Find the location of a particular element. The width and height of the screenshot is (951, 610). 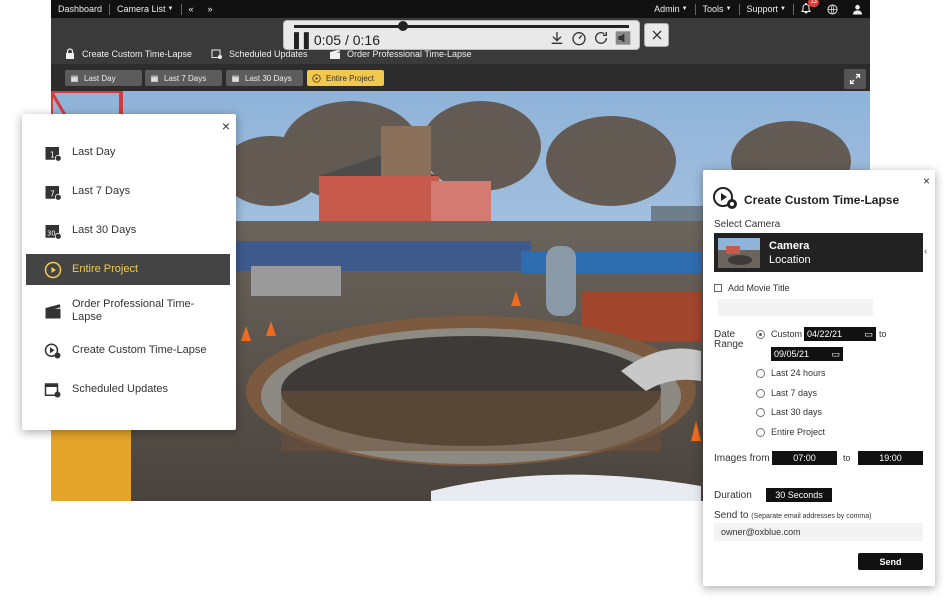

close-menu-button: × is located at coordinates (226, 126).